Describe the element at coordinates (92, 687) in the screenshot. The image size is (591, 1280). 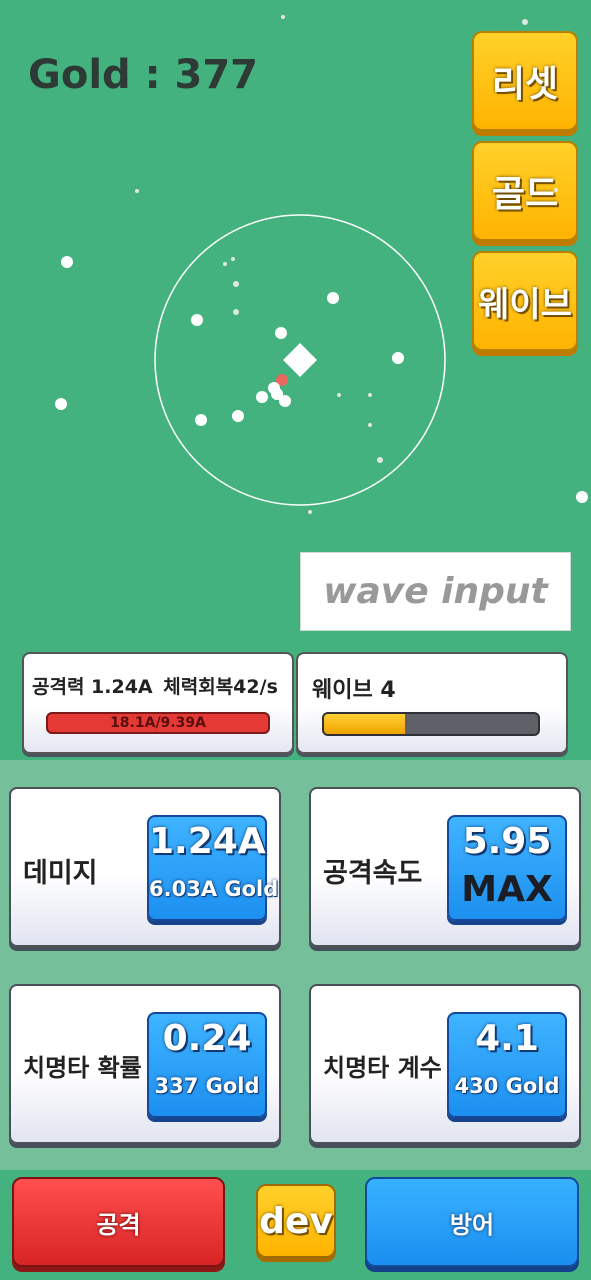
I see `attack-power-text: 공격력 1.24A` at that location.